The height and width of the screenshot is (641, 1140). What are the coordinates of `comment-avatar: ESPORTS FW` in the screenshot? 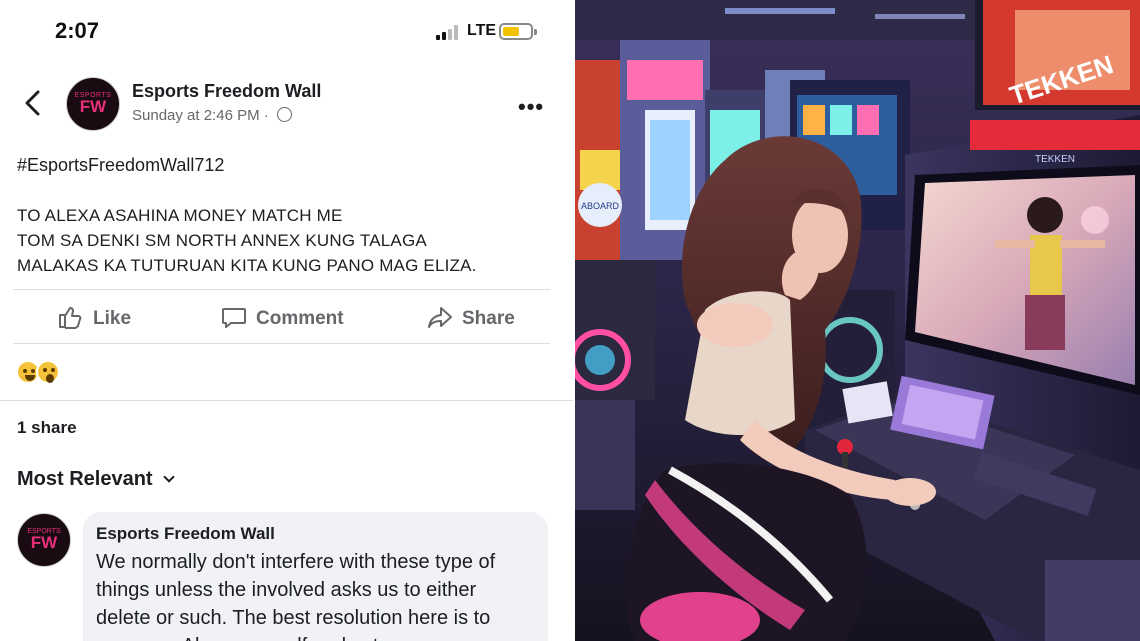 It's located at (44, 540).